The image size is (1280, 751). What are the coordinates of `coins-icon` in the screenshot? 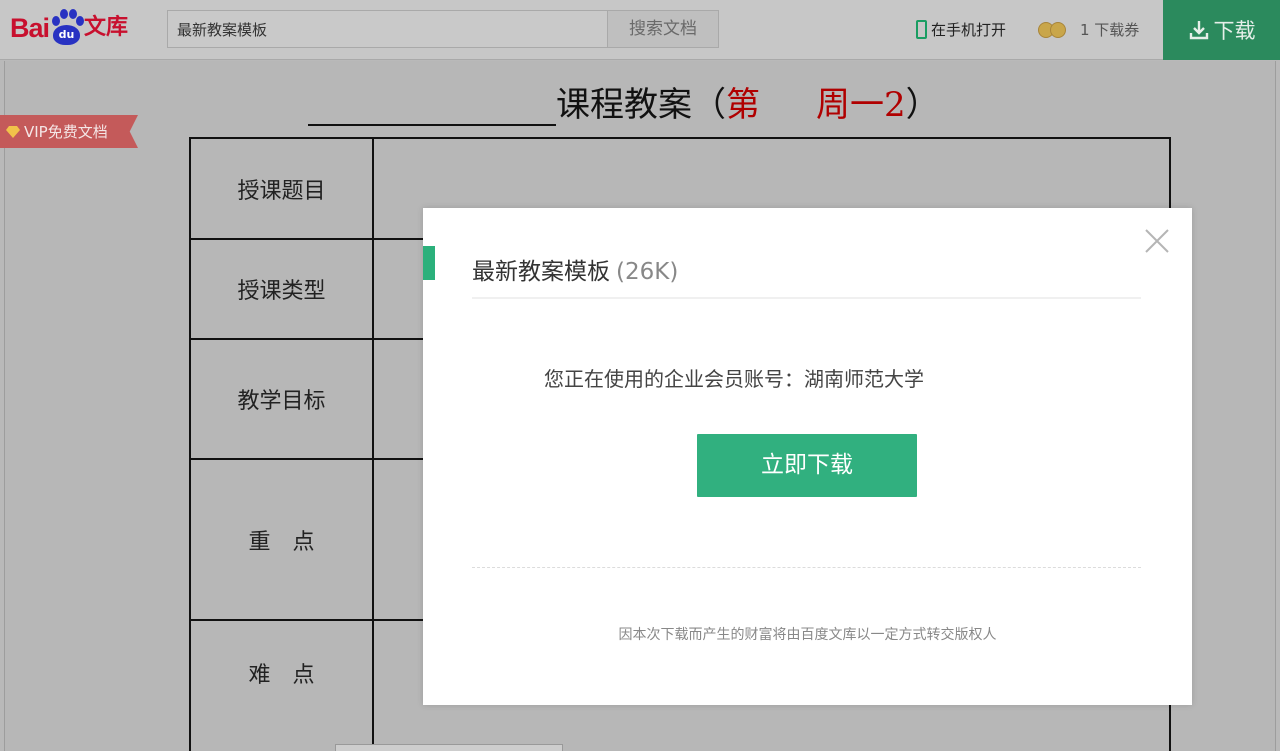 It's located at (1053, 29).